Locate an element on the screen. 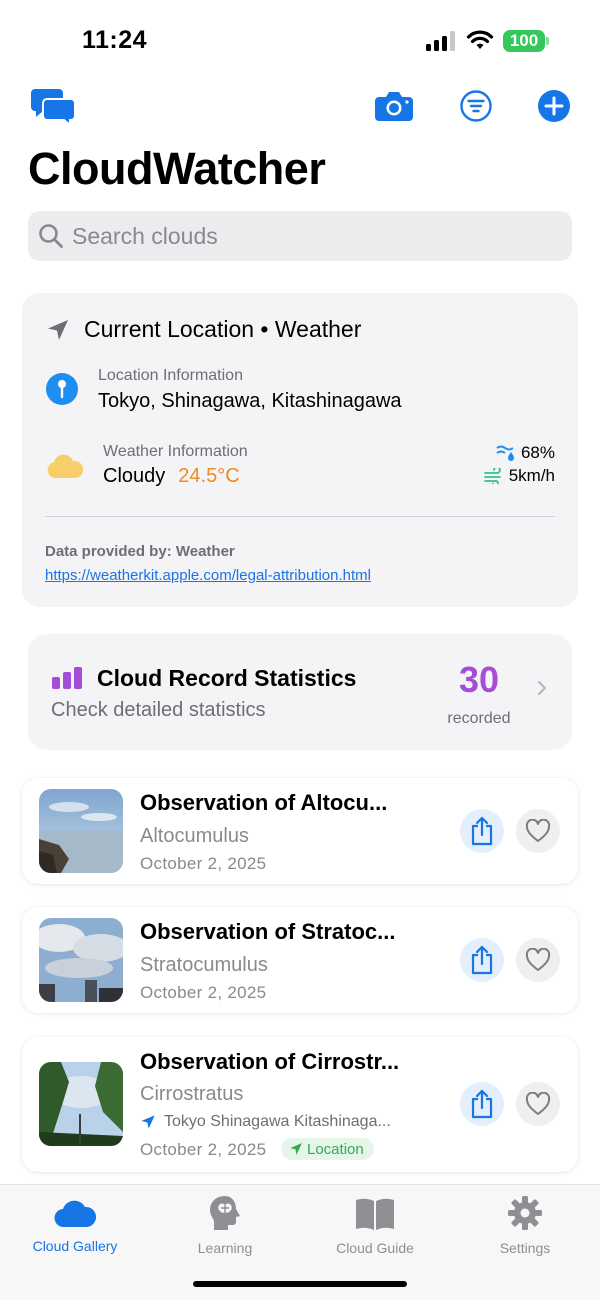 This screenshot has width=600, height=1300. location-badge-label: Location is located at coordinates (335, 1149).